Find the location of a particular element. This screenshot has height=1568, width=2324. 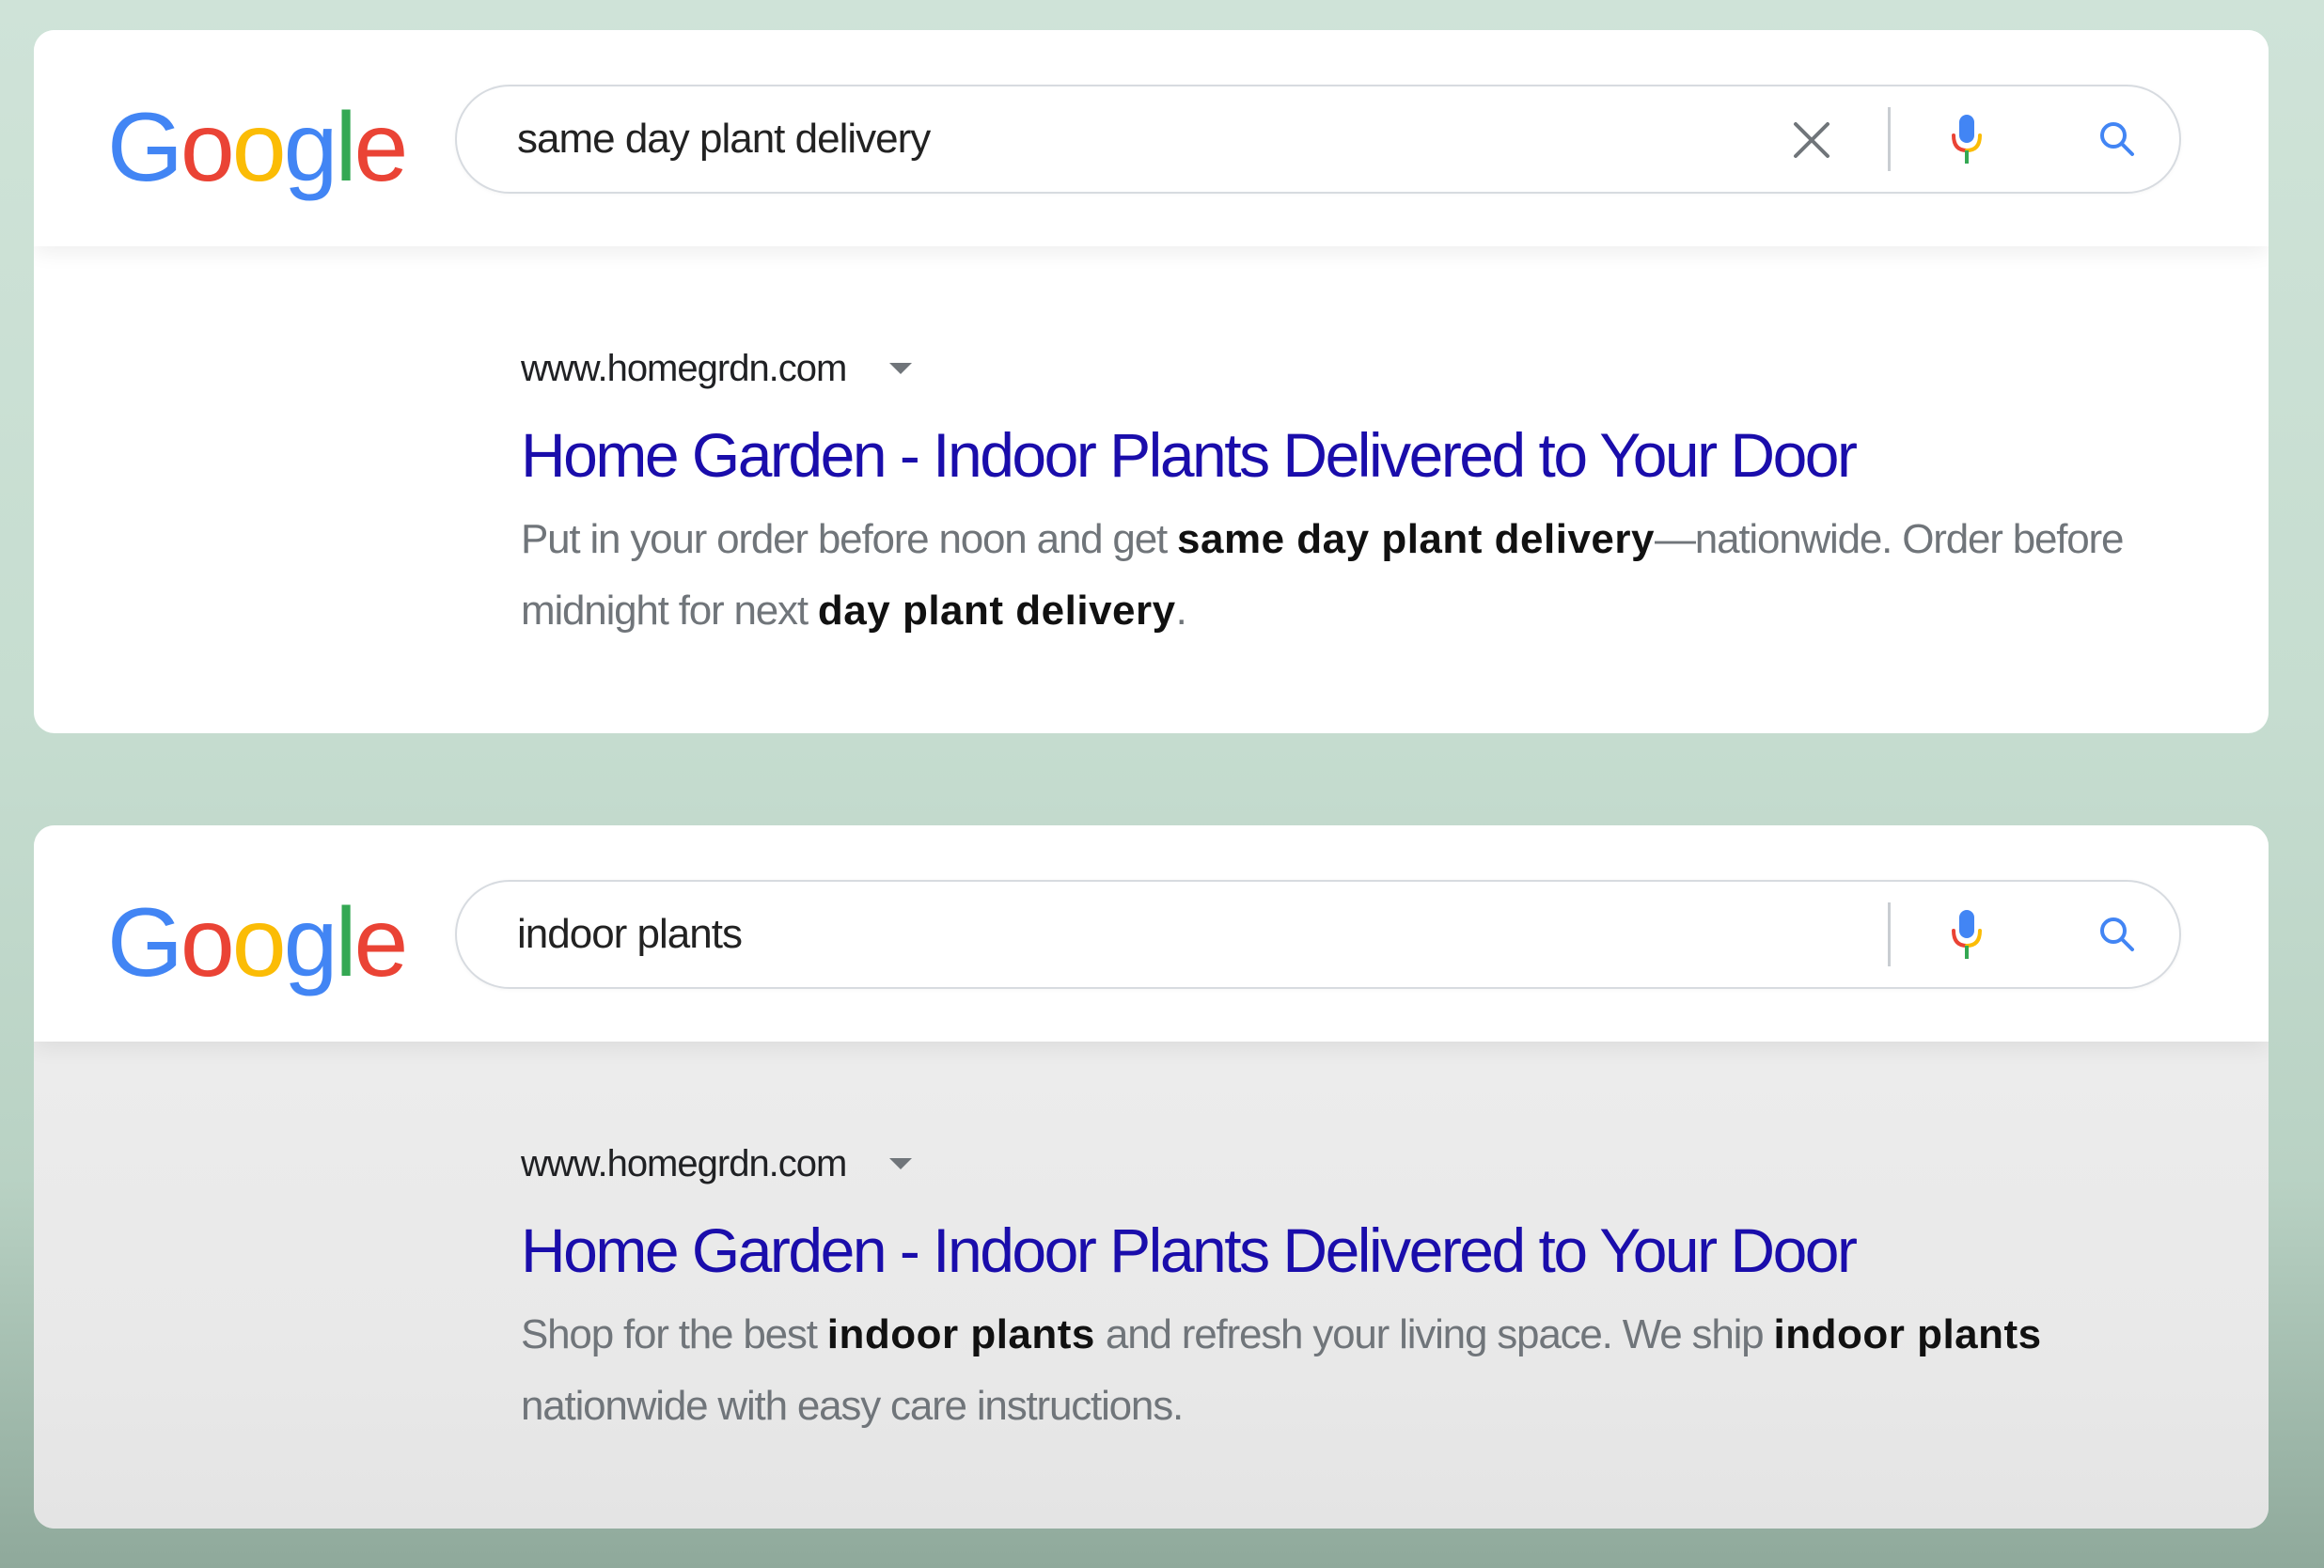

search-input: same day plant delivery is located at coordinates (724, 139).